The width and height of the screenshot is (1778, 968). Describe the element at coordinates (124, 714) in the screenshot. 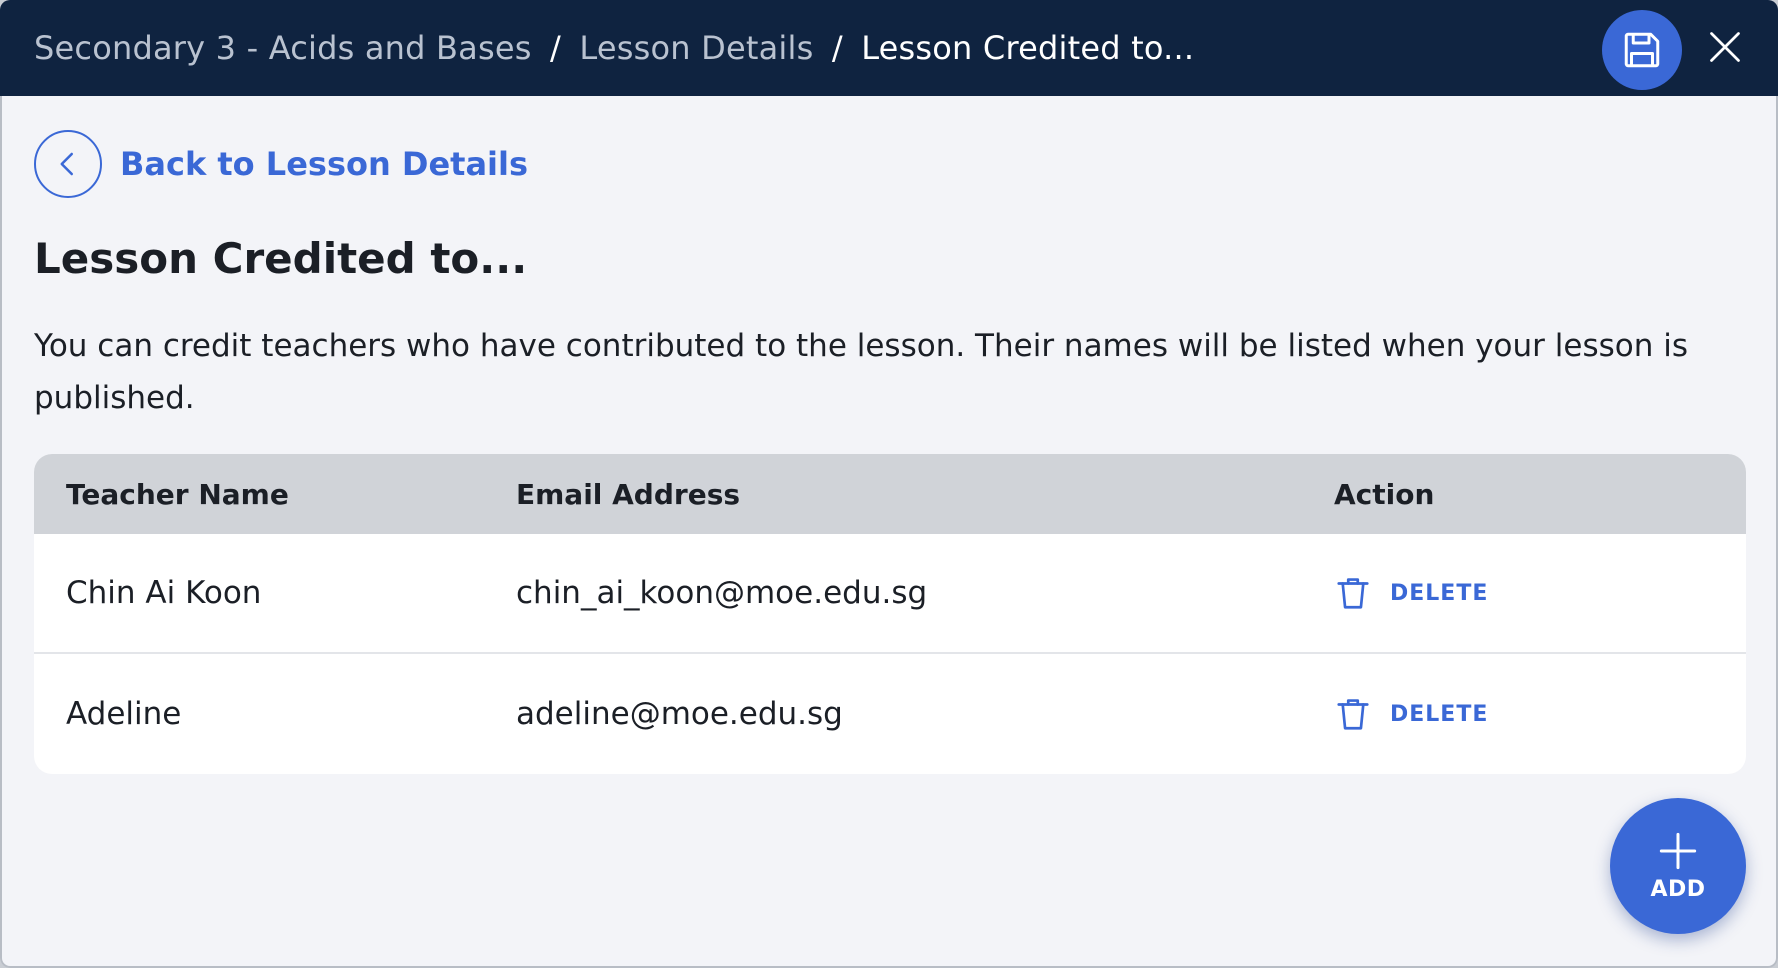

I see `teacher-name-cell: Adeline` at that location.